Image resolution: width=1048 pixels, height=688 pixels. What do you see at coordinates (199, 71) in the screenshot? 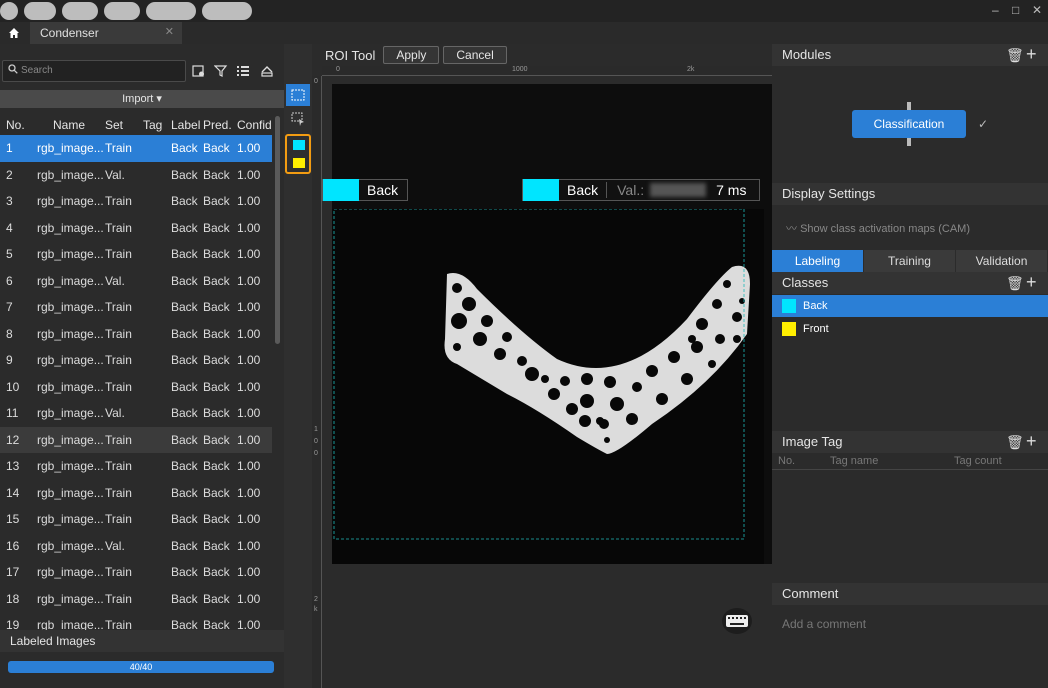
I see `image-filter-icon` at bounding box center [199, 71].